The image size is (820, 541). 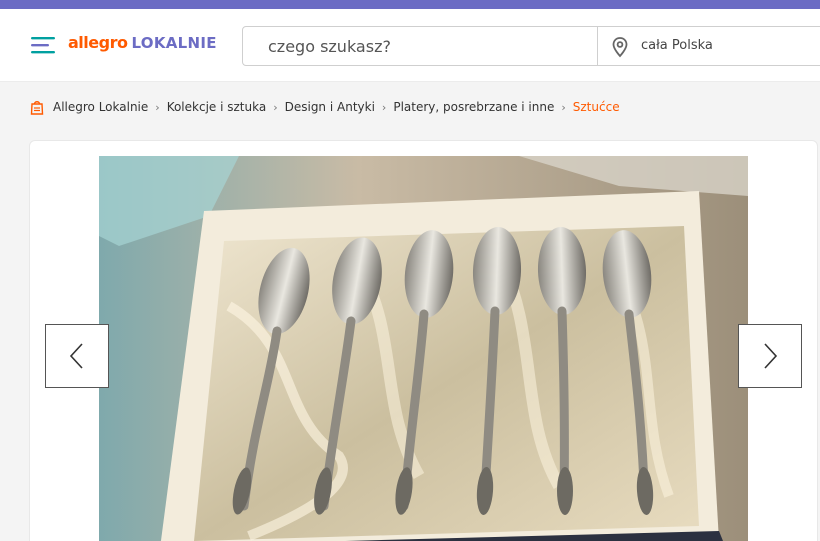 What do you see at coordinates (420, 46) in the screenshot?
I see `search-input` at bounding box center [420, 46].